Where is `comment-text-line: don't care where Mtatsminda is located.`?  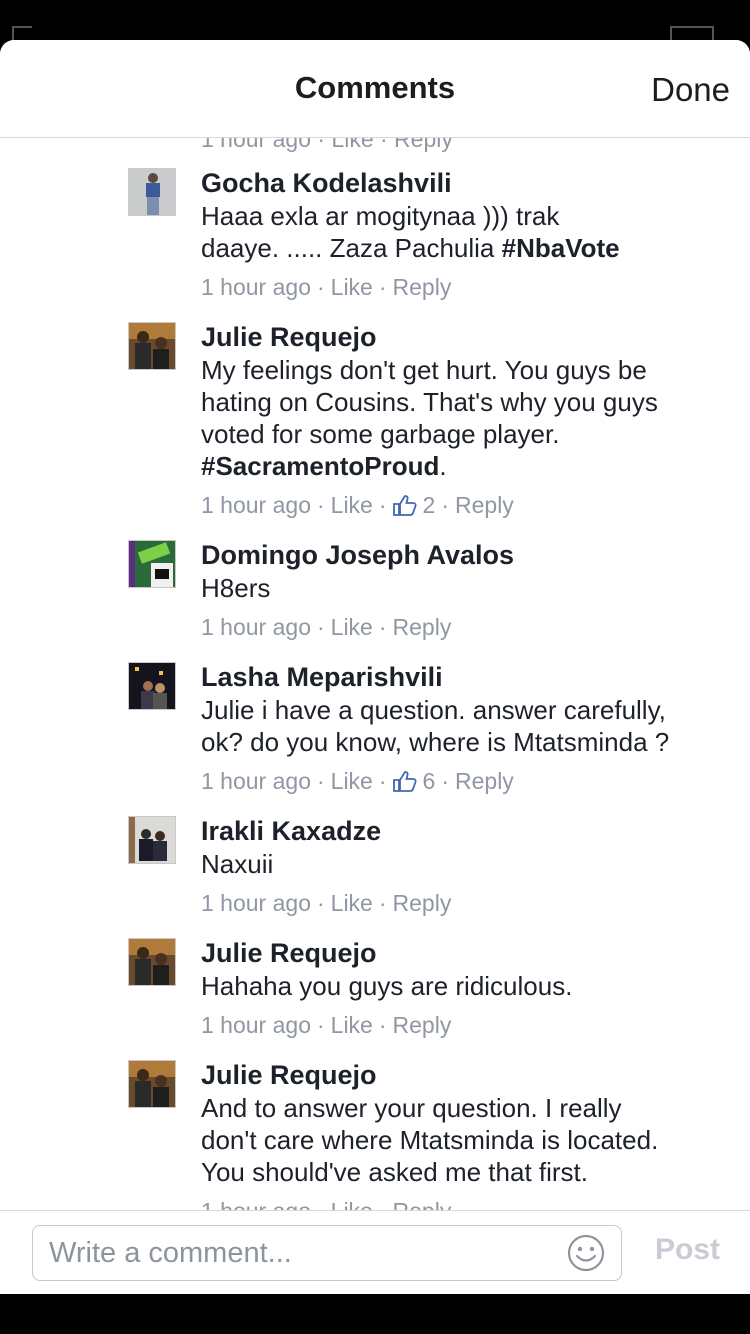 comment-text-line: don't care where Mtatsminda is located. is located at coordinates (430, 1140).